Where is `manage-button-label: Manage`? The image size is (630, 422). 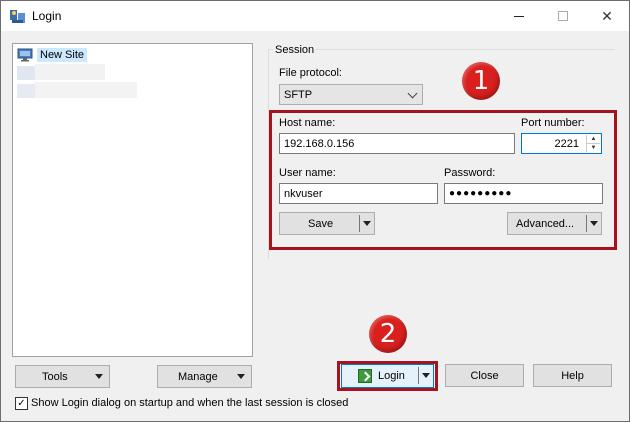
manage-button-label: Manage is located at coordinates (198, 376).